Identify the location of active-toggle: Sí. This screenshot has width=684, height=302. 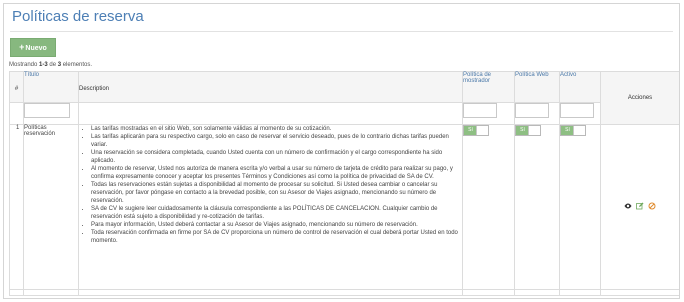
(573, 130).